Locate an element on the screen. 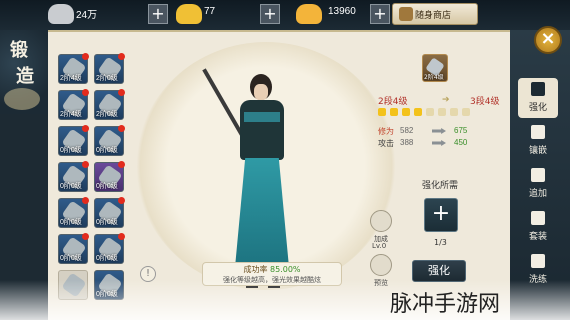  success-rate-value: 85.00% is located at coordinates (285, 269).